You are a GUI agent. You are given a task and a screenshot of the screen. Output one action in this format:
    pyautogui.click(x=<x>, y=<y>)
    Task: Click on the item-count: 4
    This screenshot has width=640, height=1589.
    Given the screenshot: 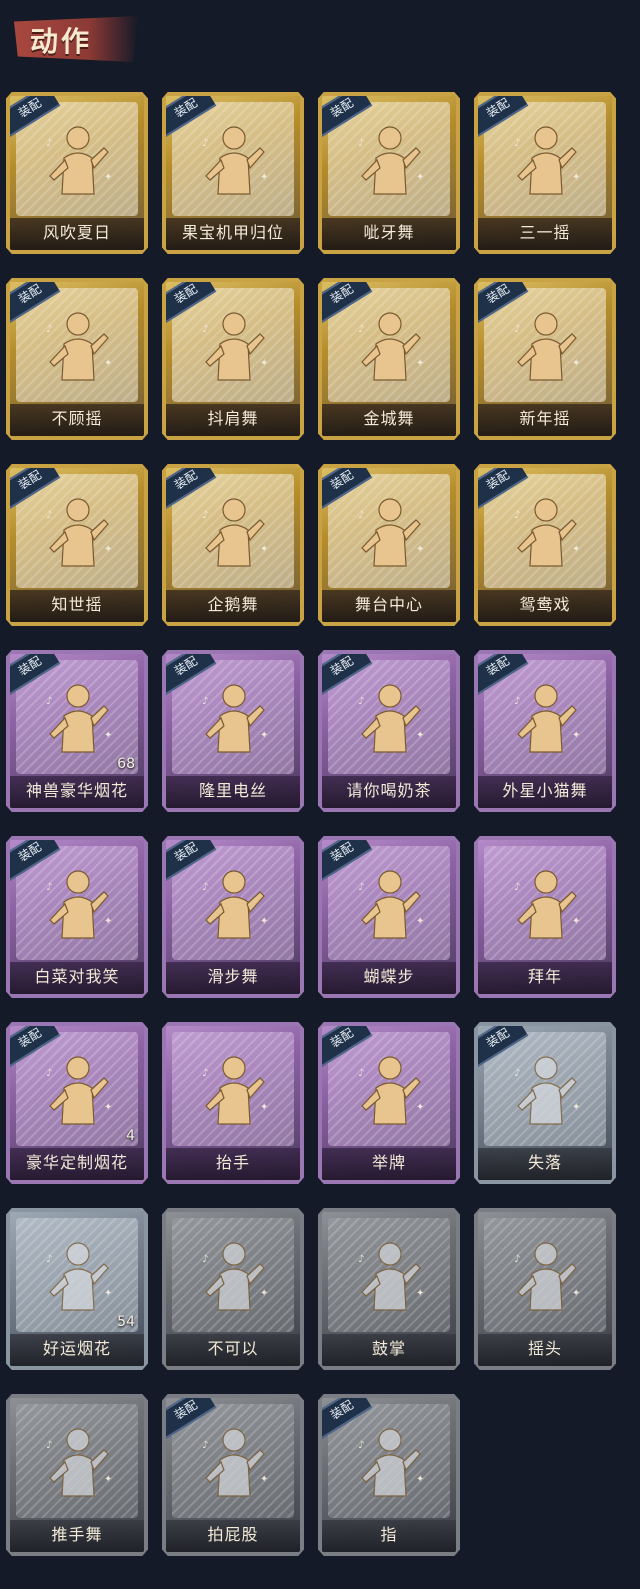 What is the action you would take?
    pyautogui.click(x=130, y=1136)
    